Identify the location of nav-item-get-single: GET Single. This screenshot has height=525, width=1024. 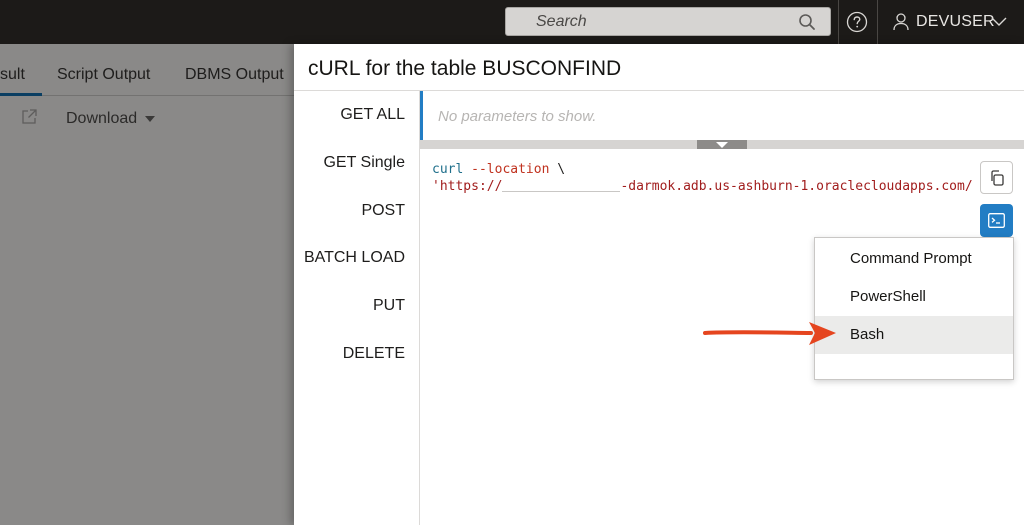
(364, 163).